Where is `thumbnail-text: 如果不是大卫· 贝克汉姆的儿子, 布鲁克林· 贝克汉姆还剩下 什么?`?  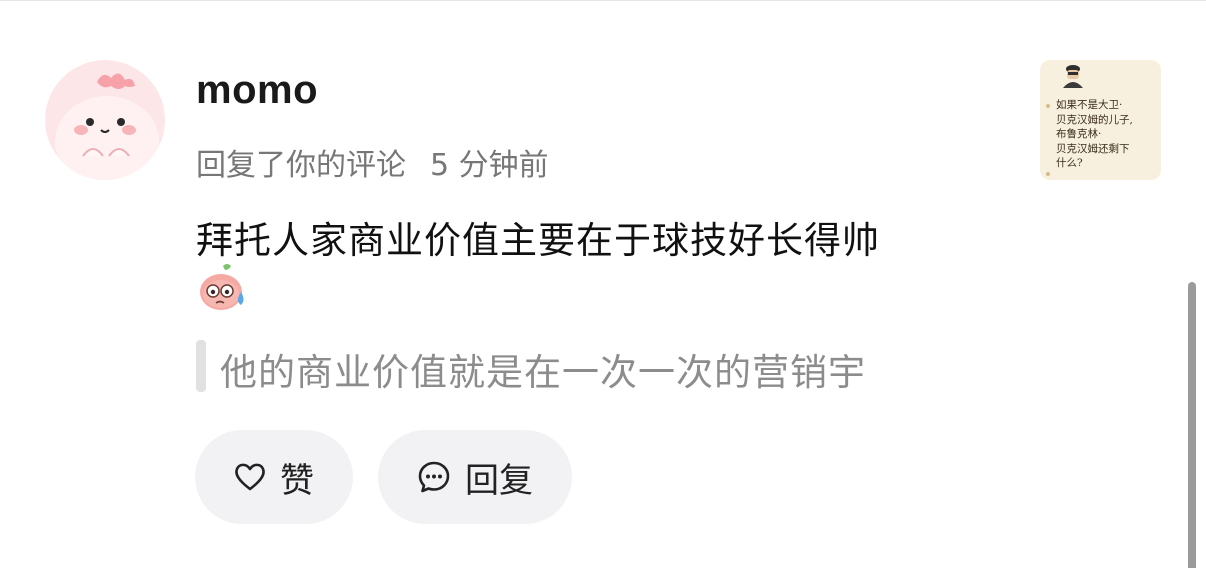
thumbnail-text: 如果不是大卫· 贝克汉姆的儿子, 布鲁克林· 贝克汉姆还剩下 什么? is located at coordinates (1094, 134).